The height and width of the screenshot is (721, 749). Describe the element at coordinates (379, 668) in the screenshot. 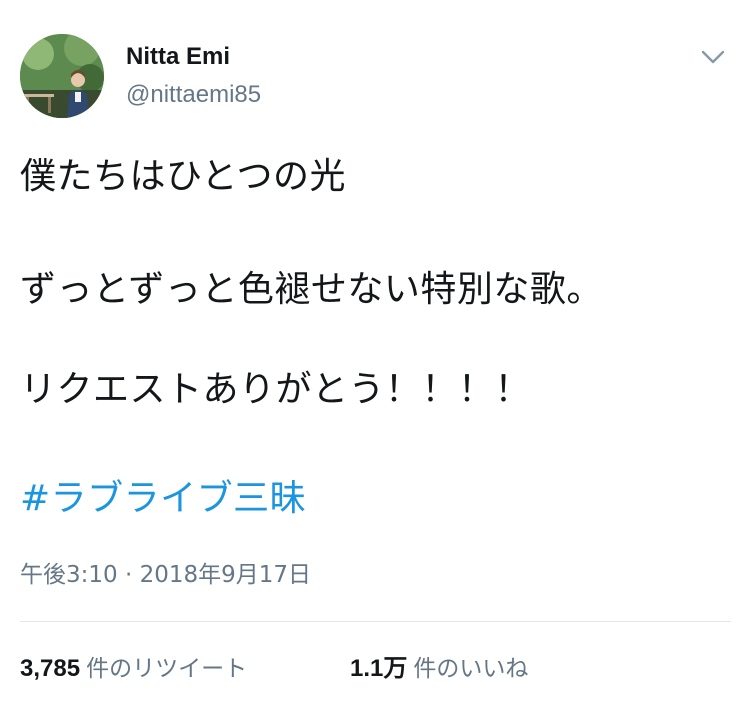

I see `likes-count: 1.1万` at that location.